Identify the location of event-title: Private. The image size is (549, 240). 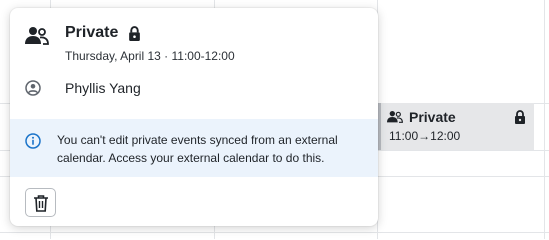
(432, 117).